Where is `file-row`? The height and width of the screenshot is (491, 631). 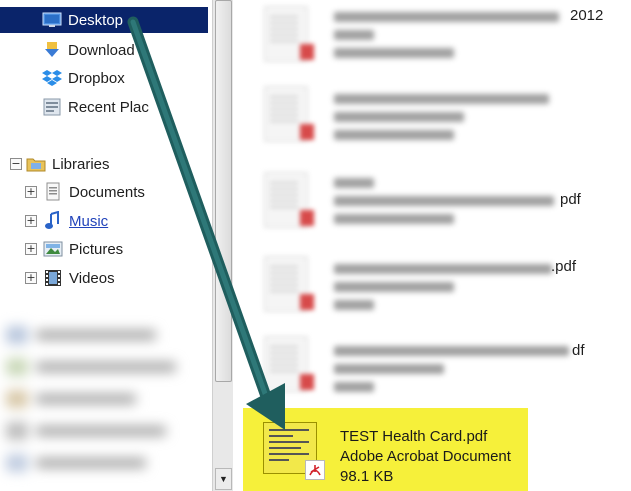
file-row is located at coordinates (440, 115).